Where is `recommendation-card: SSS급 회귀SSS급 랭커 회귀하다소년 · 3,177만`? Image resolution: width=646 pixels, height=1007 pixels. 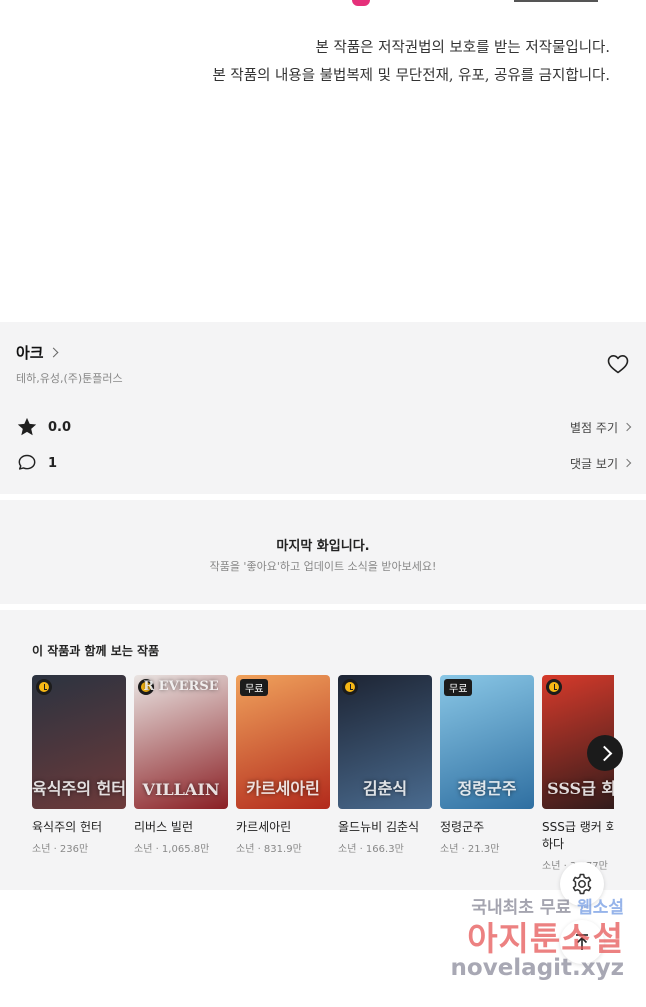 recommendation-card: SSS급 회귀SSS급 랭커 회귀하다소년 · 3,177만 is located at coordinates (578, 773).